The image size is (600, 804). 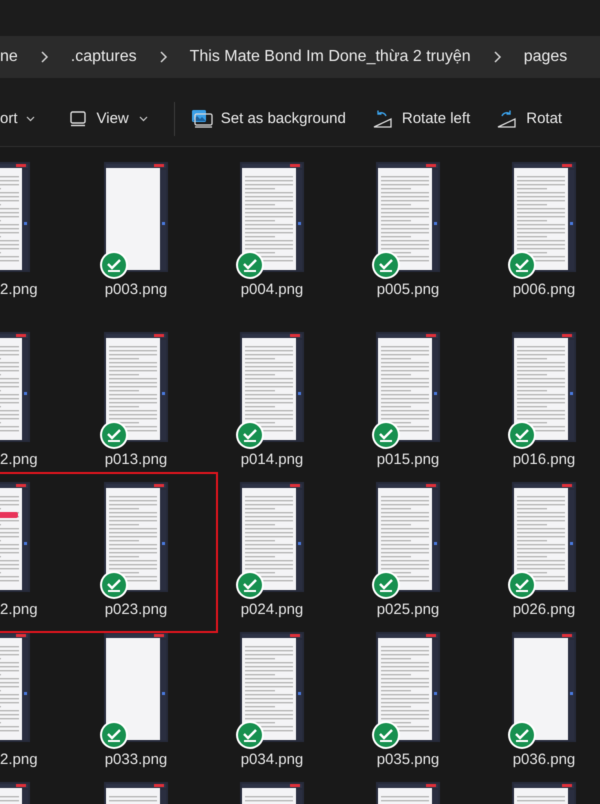 I want to click on file-name: p013.png, so click(x=136, y=460).